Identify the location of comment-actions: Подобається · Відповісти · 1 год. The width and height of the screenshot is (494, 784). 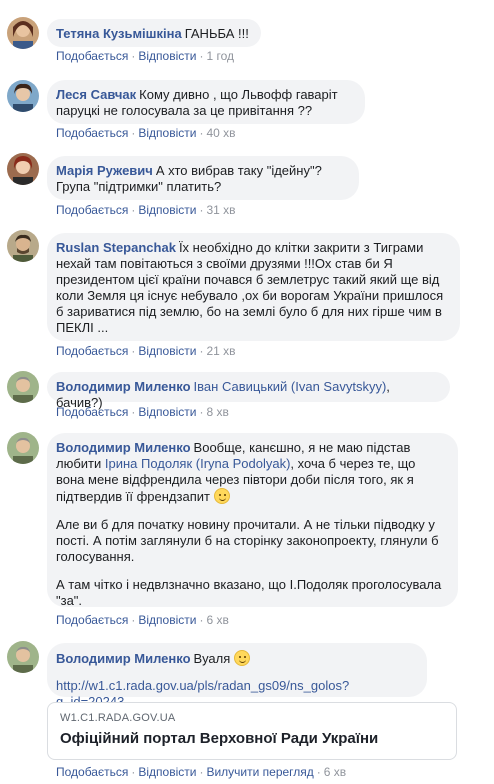
(145, 56).